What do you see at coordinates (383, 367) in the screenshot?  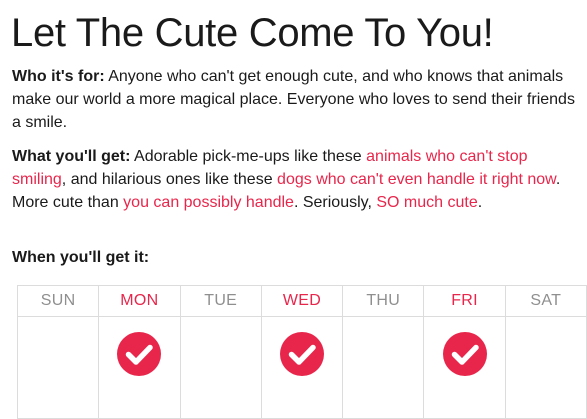 I see `day-cell-thu` at bounding box center [383, 367].